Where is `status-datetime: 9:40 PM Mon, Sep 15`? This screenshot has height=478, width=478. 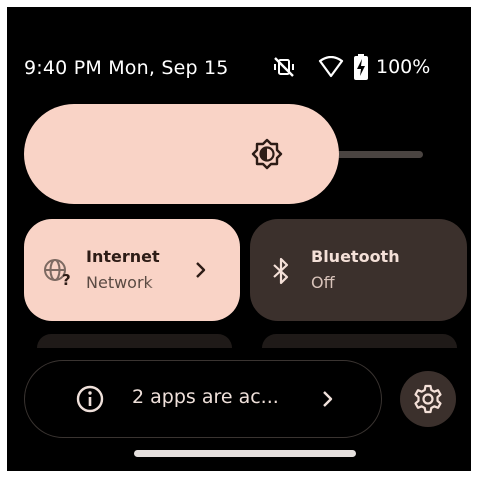
status-datetime: 9:40 PM Mon, Sep 15 is located at coordinates (126, 68).